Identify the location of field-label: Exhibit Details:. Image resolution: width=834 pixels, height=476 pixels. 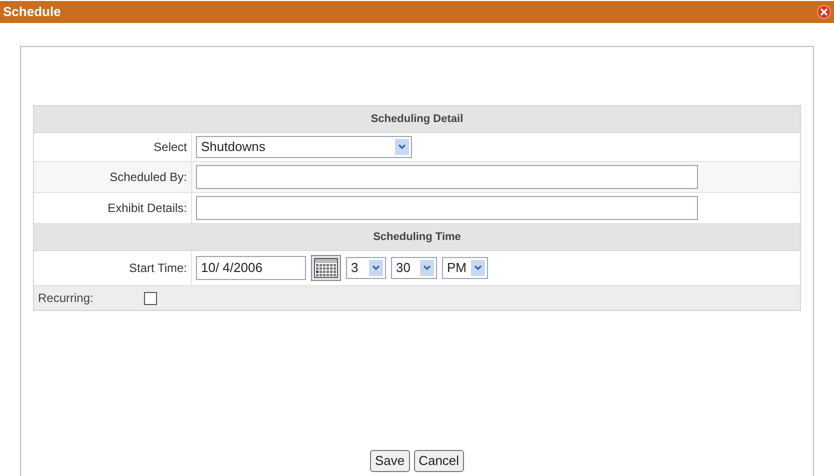
(147, 208).